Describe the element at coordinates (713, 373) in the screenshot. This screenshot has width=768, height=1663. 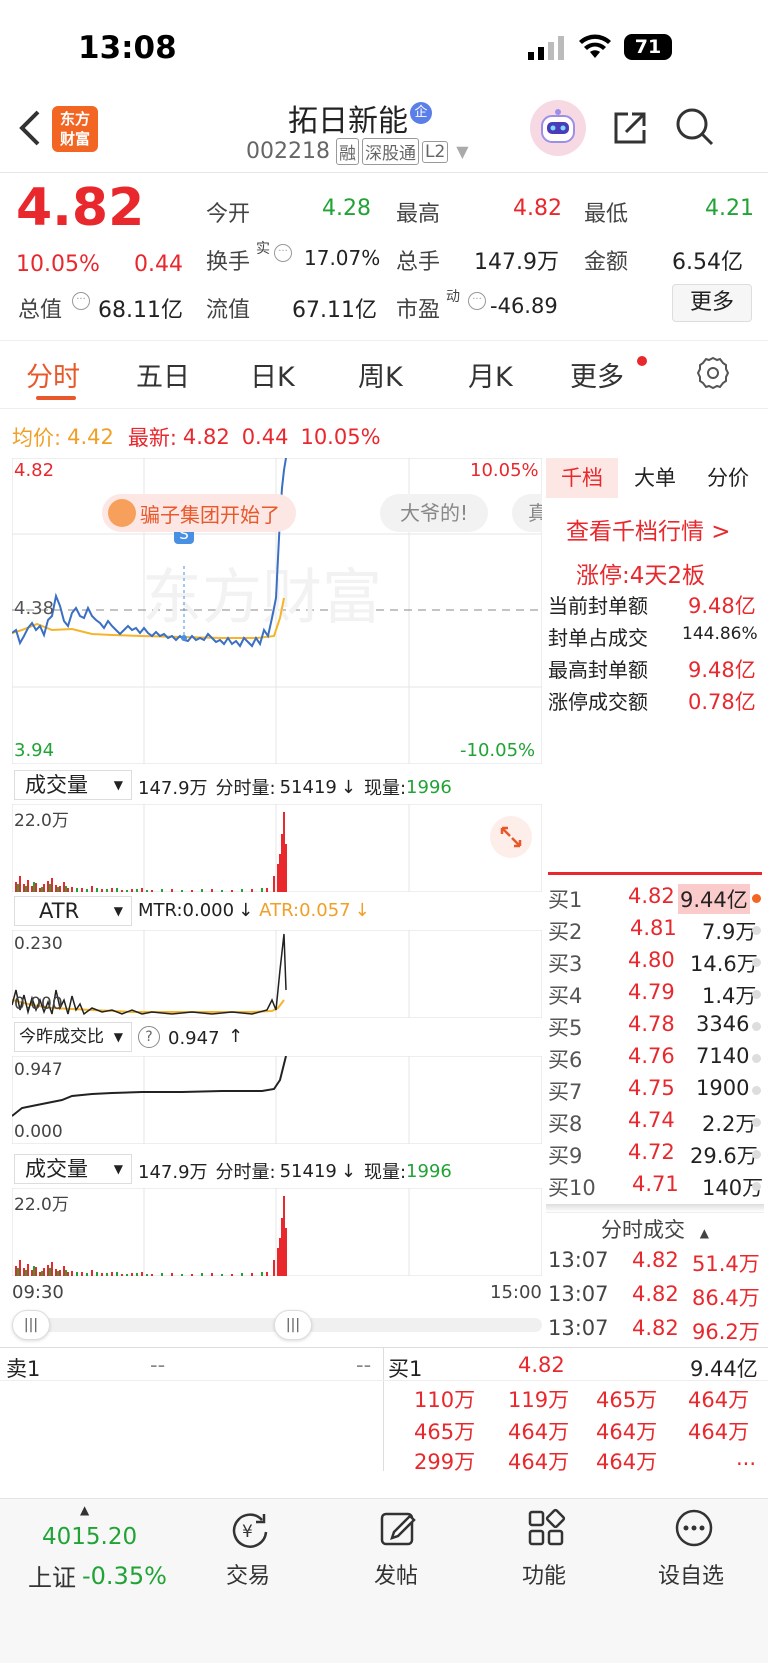
I see `settings-gear-icon` at that location.